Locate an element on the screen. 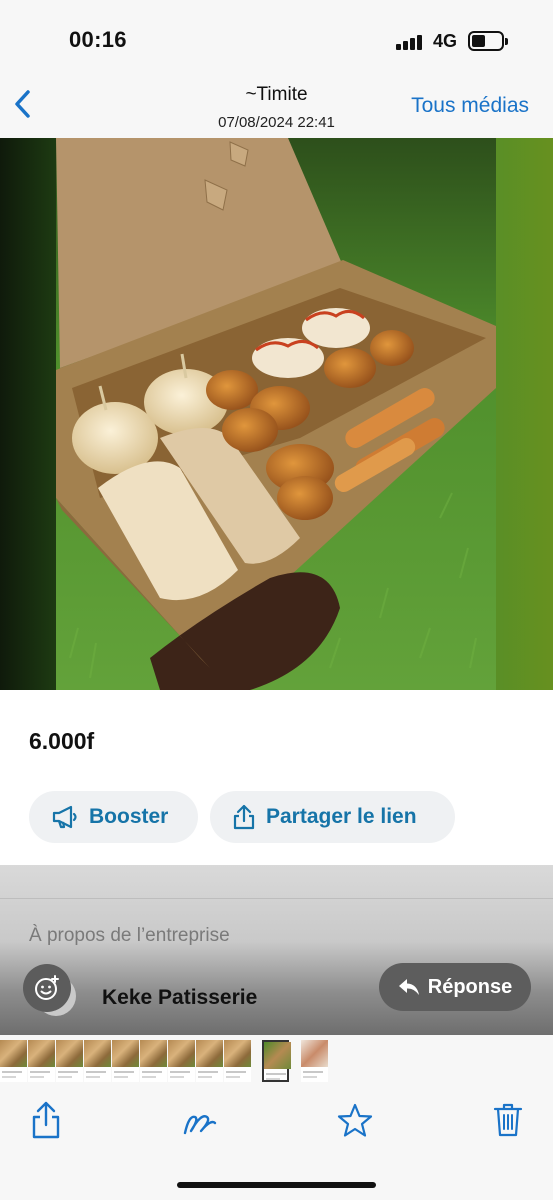  booster-button: Booster is located at coordinates (113, 817).